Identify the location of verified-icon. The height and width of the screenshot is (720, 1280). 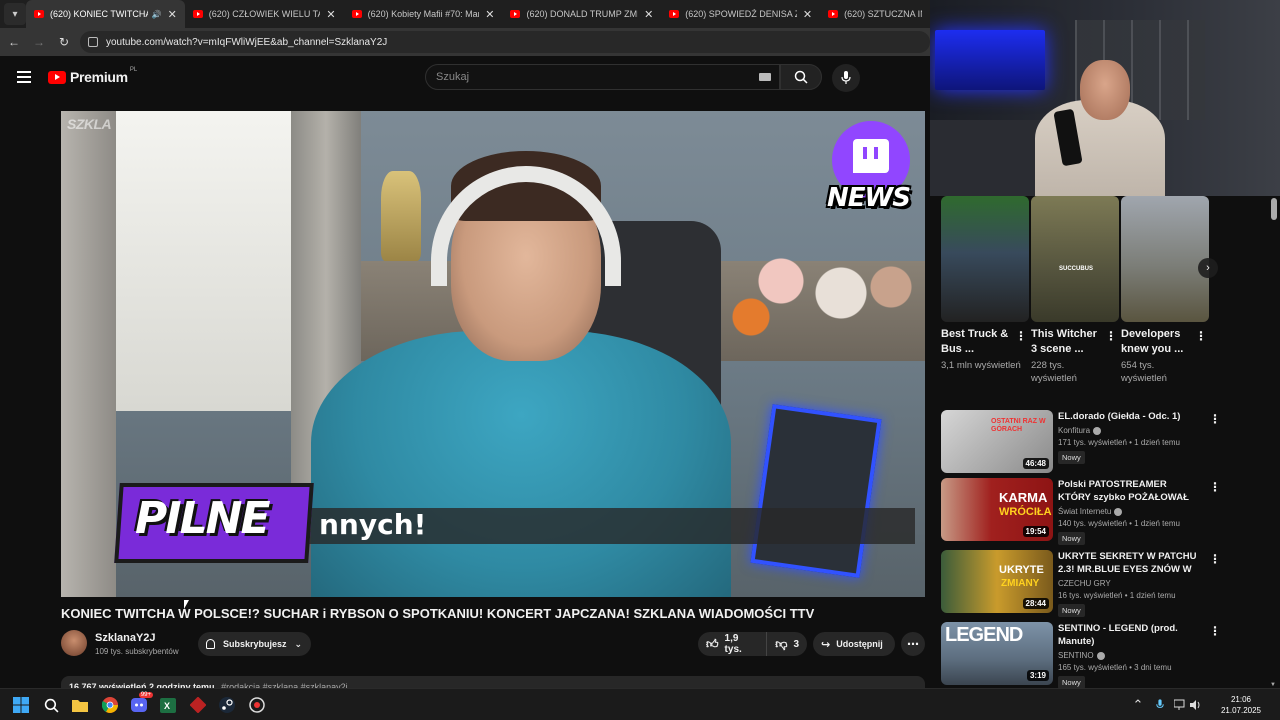
(1118, 511).